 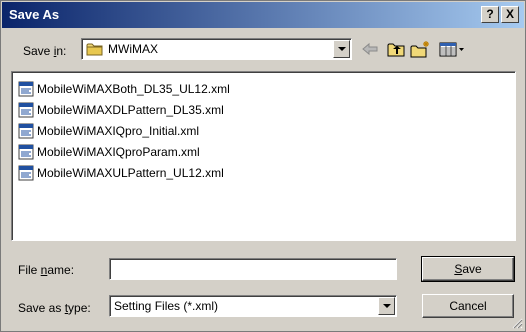 I want to click on save-as-type-label-prefix: Save as, so click(x=41, y=308).